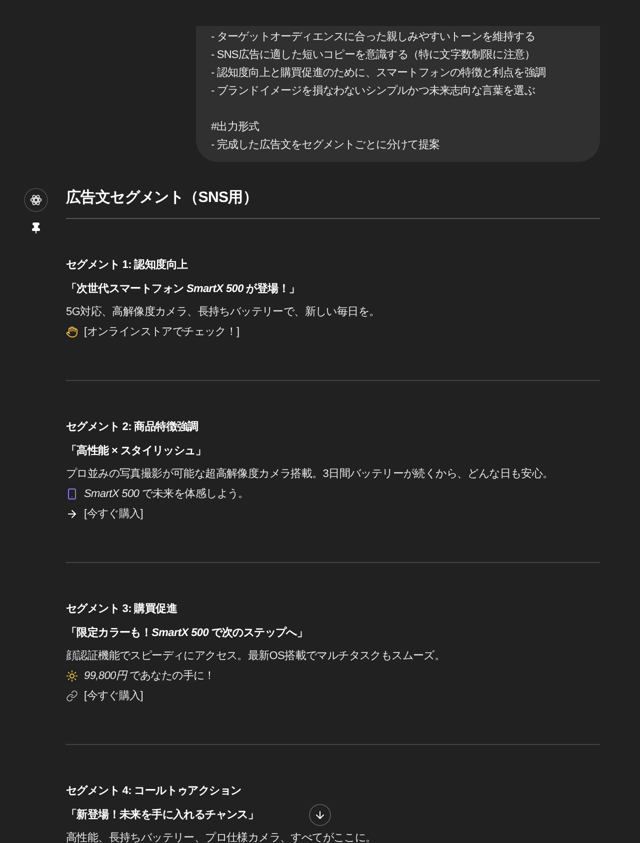 This screenshot has width=640, height=843. I want to click on segment-heading: セグメント 1: 認知度向上, so click(127, 265).